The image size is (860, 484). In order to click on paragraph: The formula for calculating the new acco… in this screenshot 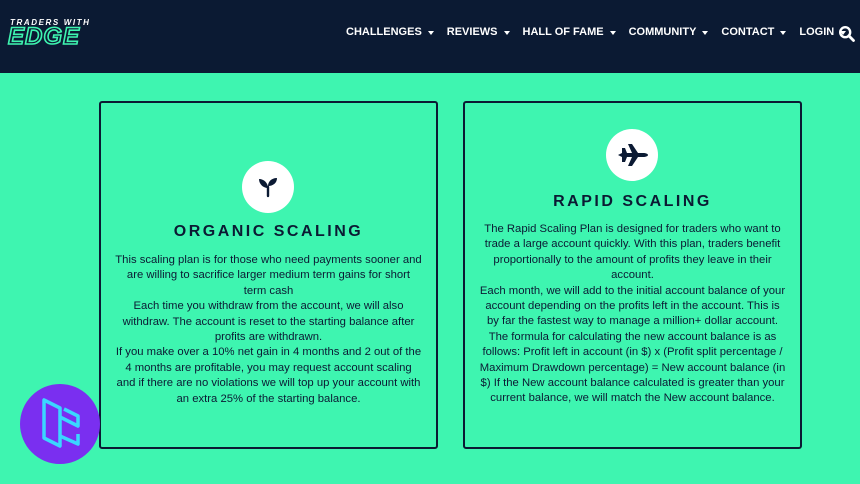, I will do `click(632, 367)`.